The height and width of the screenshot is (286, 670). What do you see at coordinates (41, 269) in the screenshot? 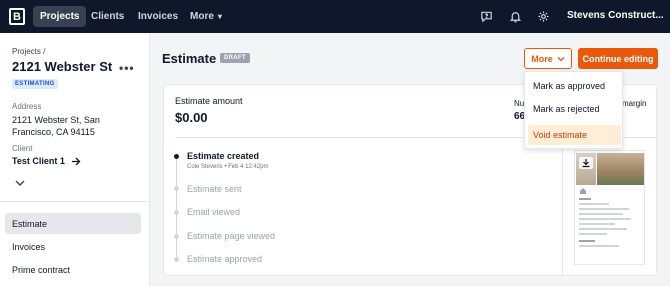
I see `sidebar-item-label: Prime contract` at bounding box center [41, 269].